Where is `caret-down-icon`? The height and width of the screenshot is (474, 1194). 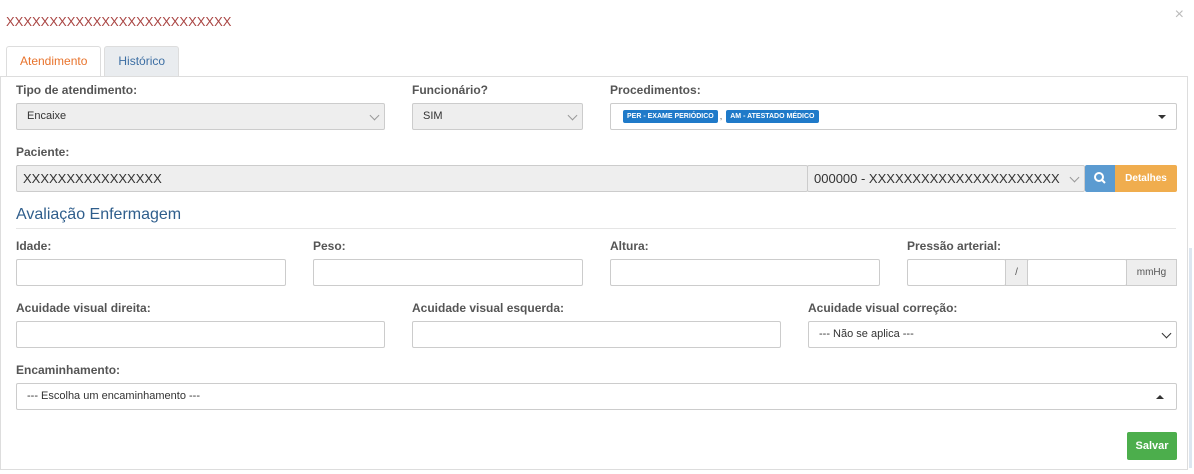 caret-down-icon is located at coordinates (1162, 117).